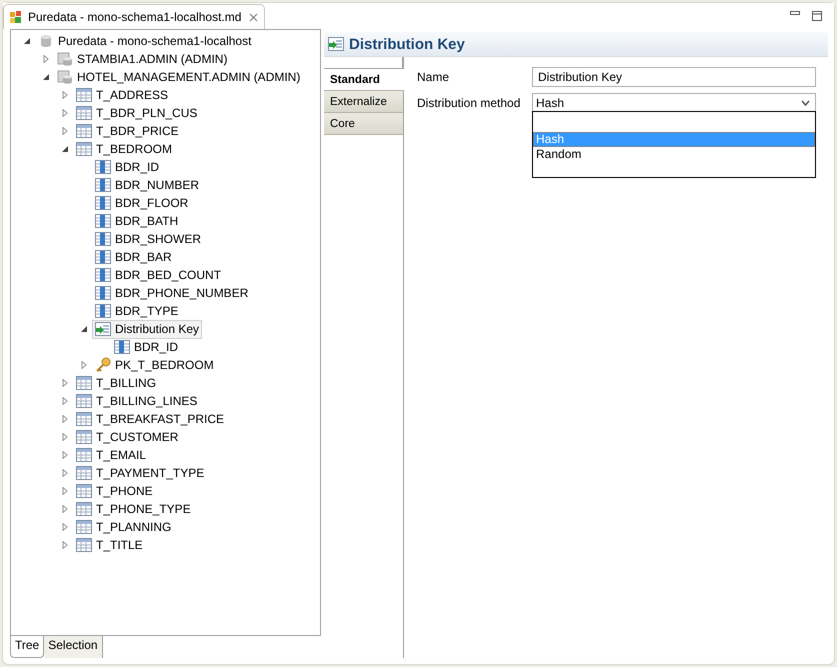 The image size is (837, 667). I want to click on tree-item: BDR_BAR, so click(133, 257).